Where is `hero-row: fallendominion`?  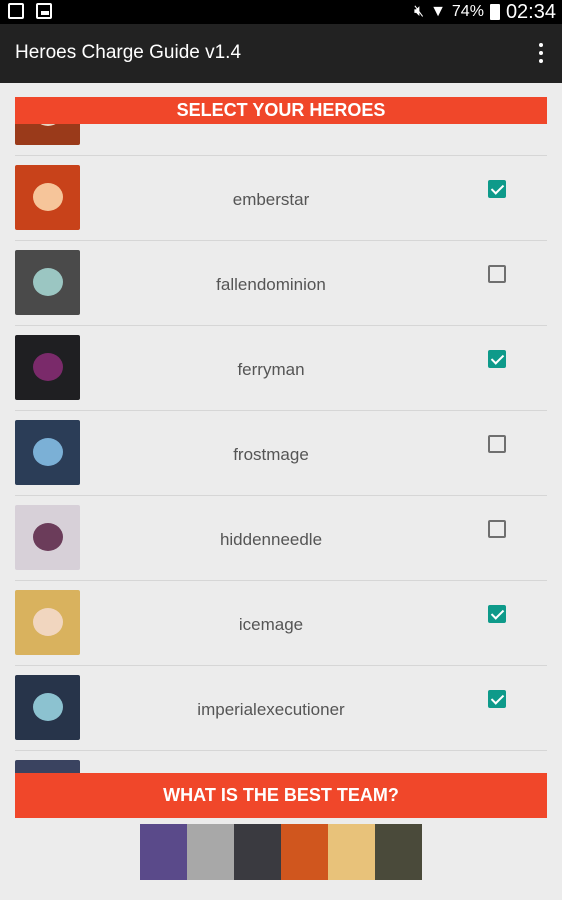 hero-row: fallendominion is located at coordinates (281, 283).